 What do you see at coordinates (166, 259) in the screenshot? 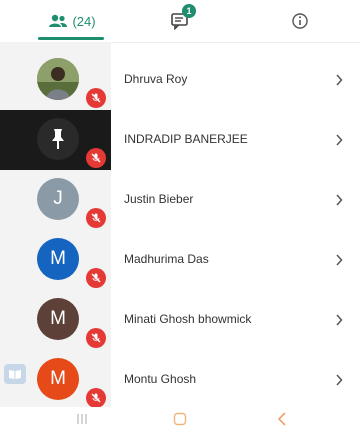
I see `participant-name: Madhurima Das` at bounding box center [166, 259].